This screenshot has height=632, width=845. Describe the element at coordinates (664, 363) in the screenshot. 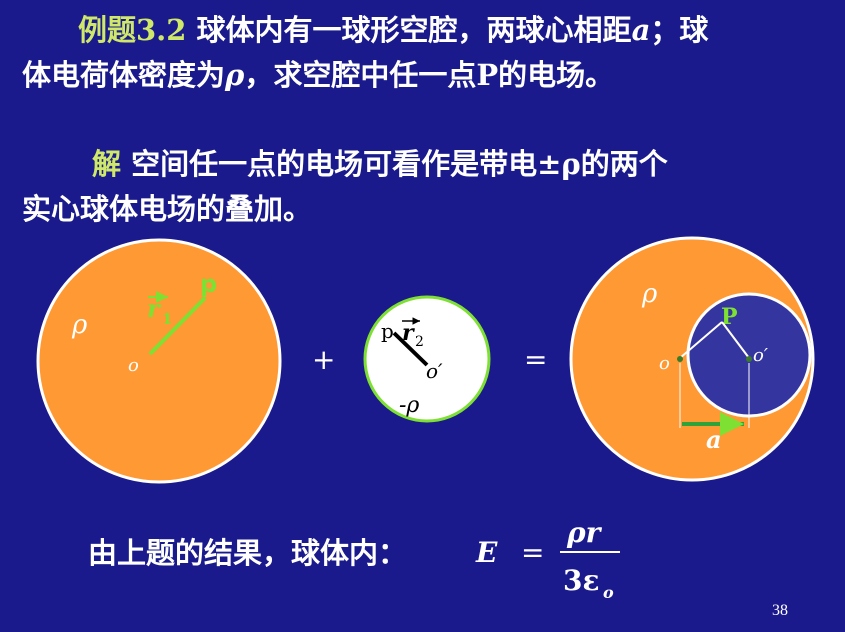

I see `right-origin-label: o` at that location.